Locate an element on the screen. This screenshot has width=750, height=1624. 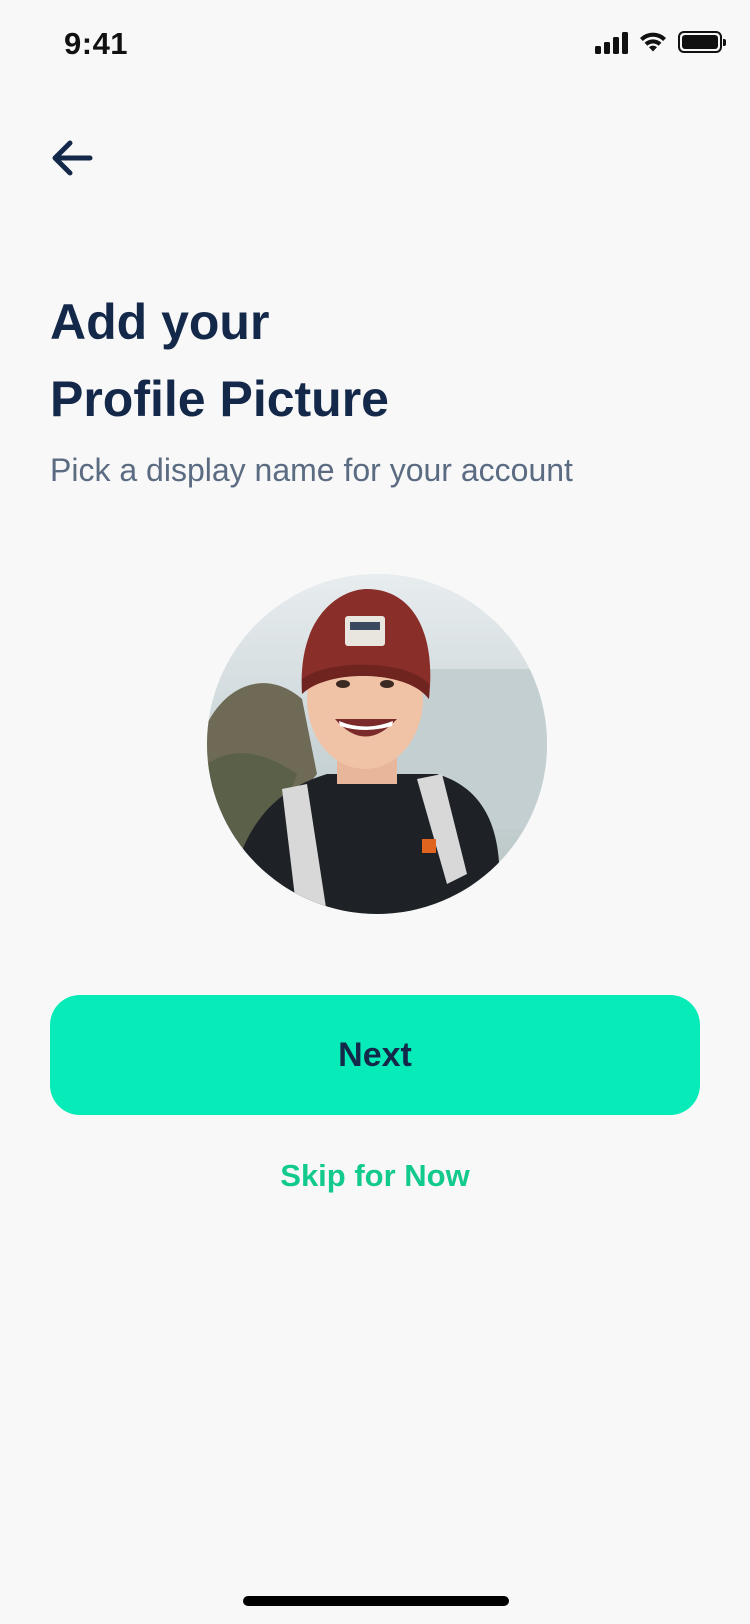
next-button: Next is located at coordinates (375, 1055).